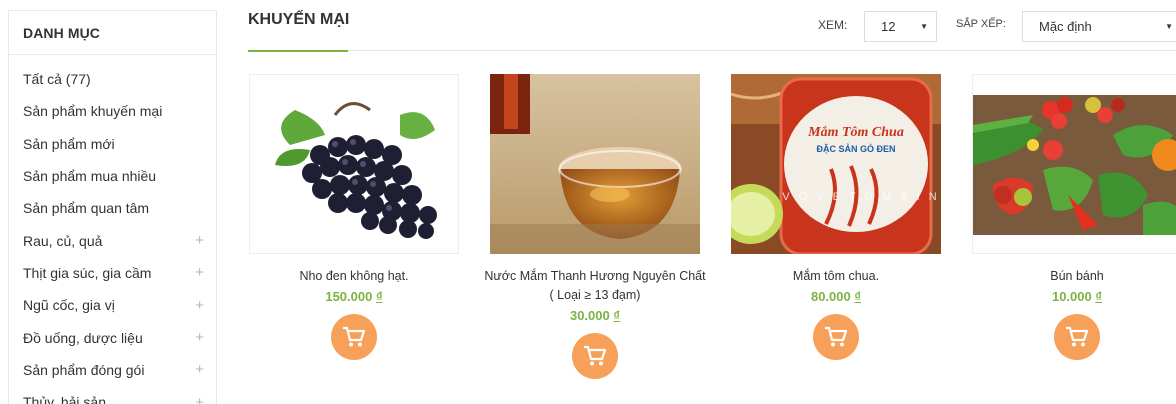  Describe the element at coordinates (354, 164) in the screenshot. I see `product-image-grapes` at that location.